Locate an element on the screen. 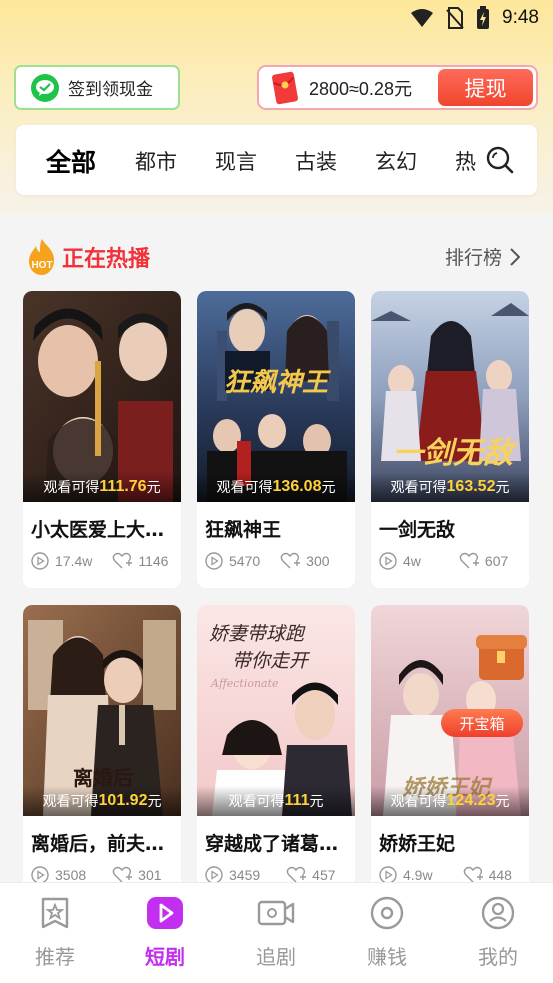 Image resolution: width=553 pixels, height=983 pixels. nav-profile: 我的 is located at coordinates (498, 932).